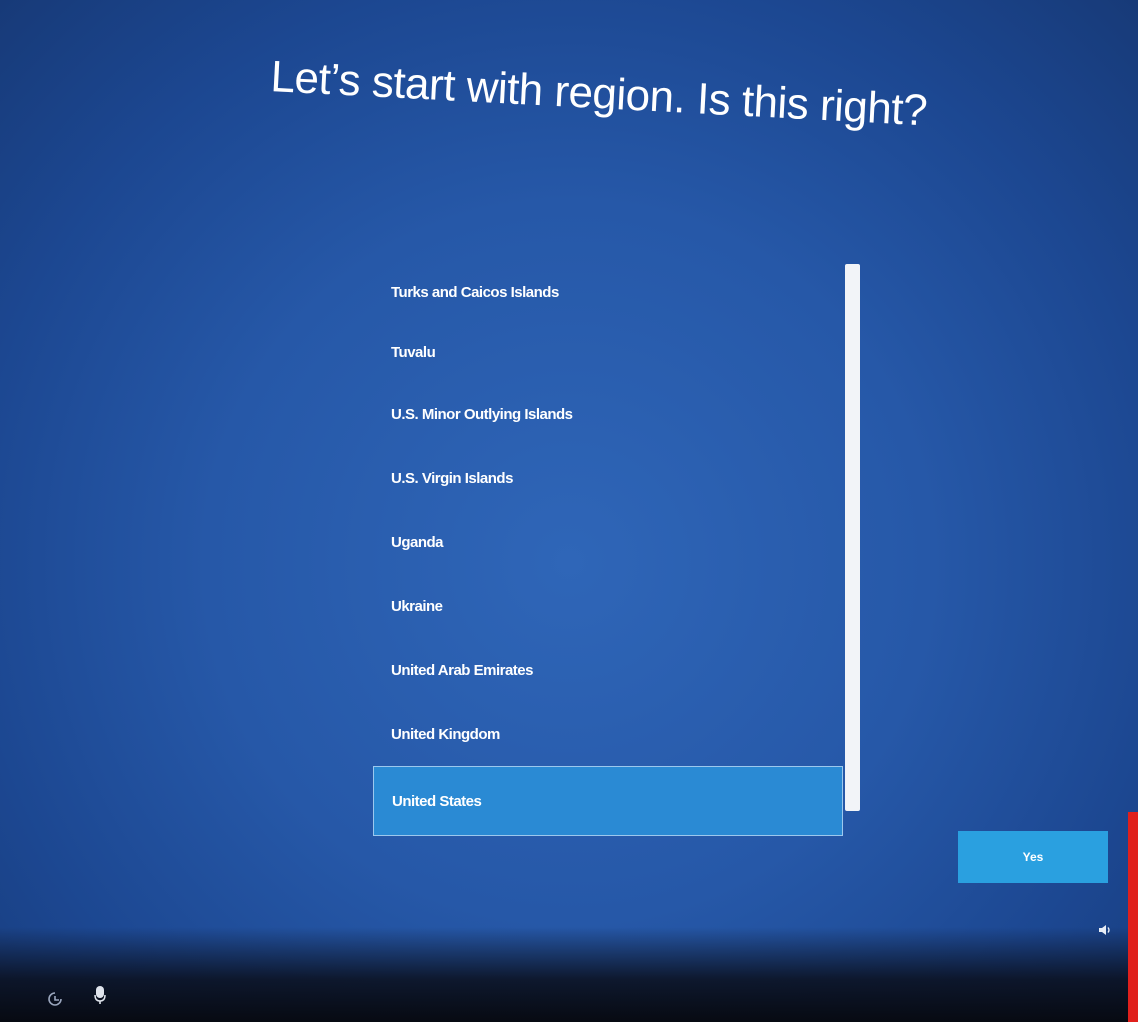 Image resolution: width=1138 pixels, height=1022 pixels. What do you see at coordinates (417, 542) in the screenshot?
I see `list-item-label: Uganda` at bounding box center [417, 542].